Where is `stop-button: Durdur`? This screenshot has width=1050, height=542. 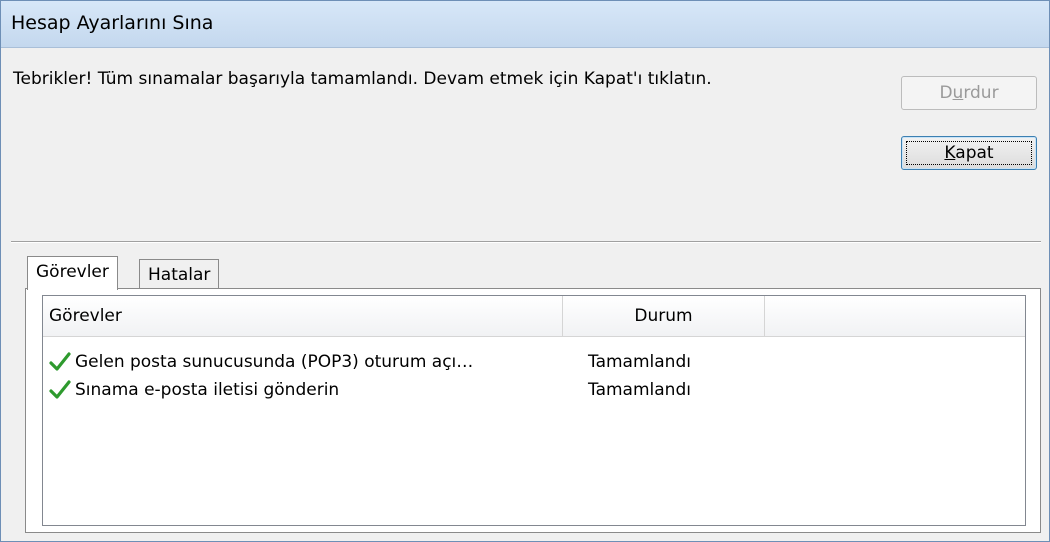 stop-button: Durdur is located at coordinates (969, 93).